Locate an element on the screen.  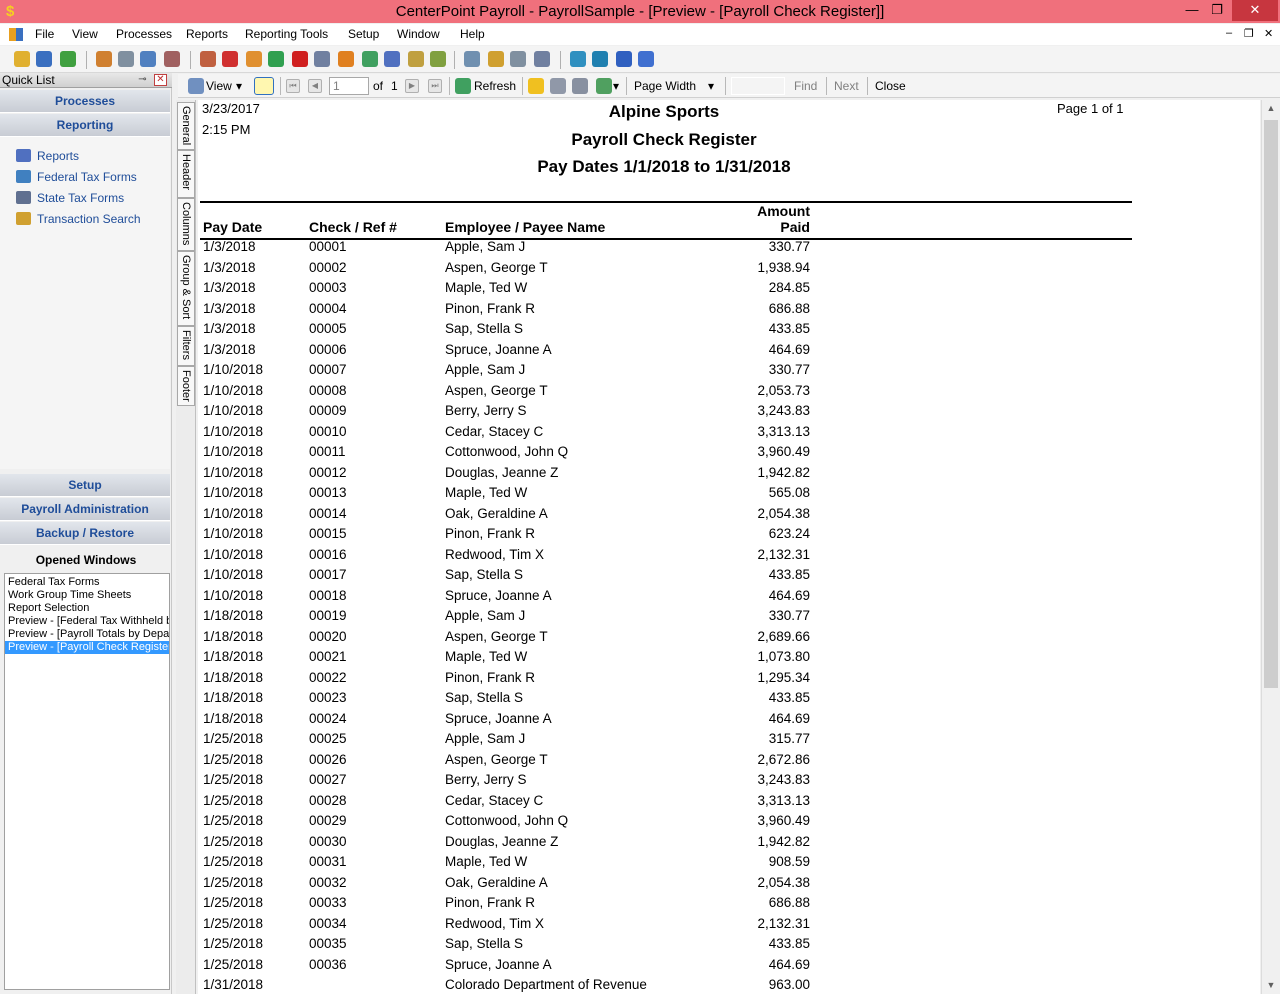
opened-window-item: Federal Tax Forms is located at coordinates (87, 582).